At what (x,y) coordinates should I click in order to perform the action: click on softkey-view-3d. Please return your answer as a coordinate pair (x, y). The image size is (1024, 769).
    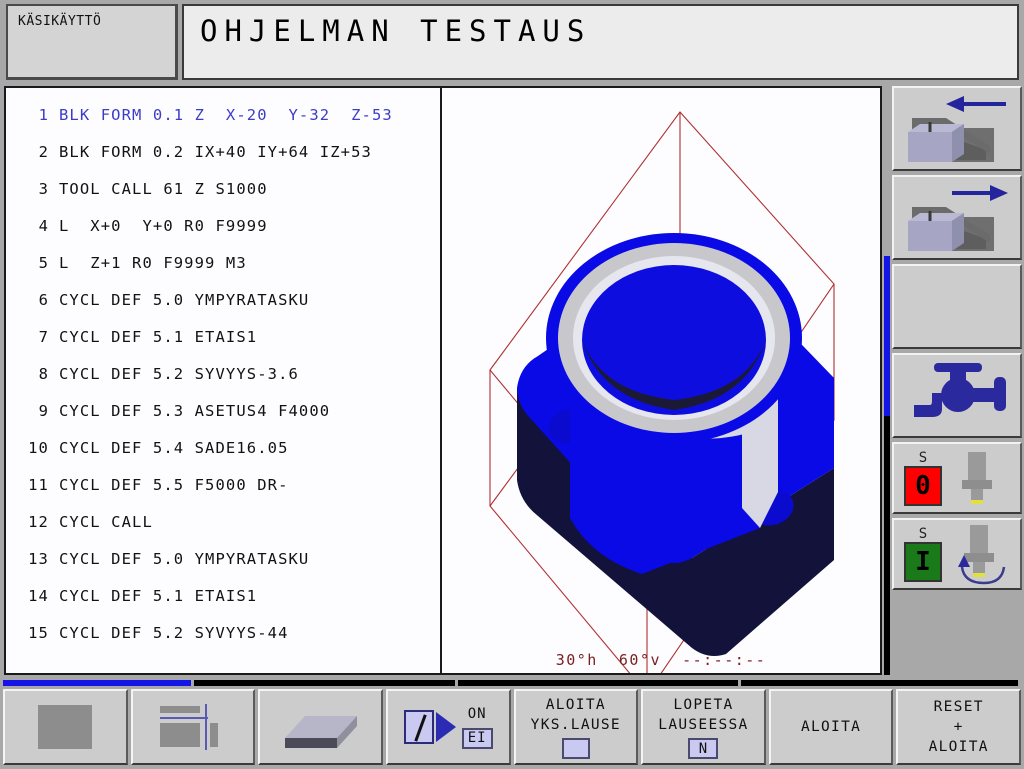
    Looking at the image, I should click on (320, 727).